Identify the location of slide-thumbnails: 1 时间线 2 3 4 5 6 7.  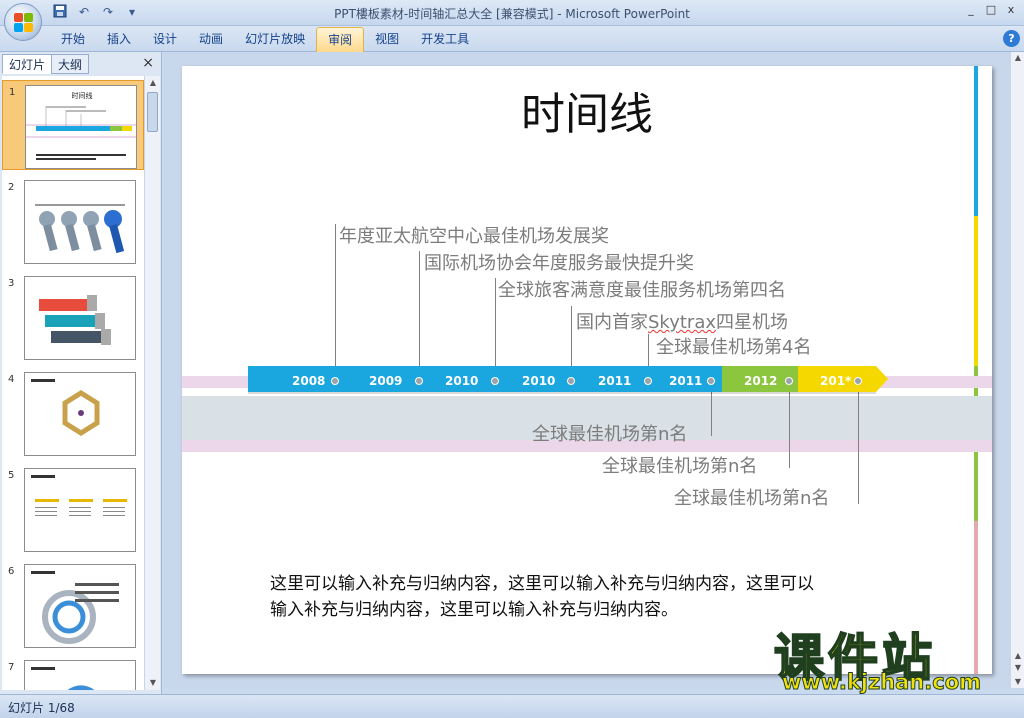
(73, 383).